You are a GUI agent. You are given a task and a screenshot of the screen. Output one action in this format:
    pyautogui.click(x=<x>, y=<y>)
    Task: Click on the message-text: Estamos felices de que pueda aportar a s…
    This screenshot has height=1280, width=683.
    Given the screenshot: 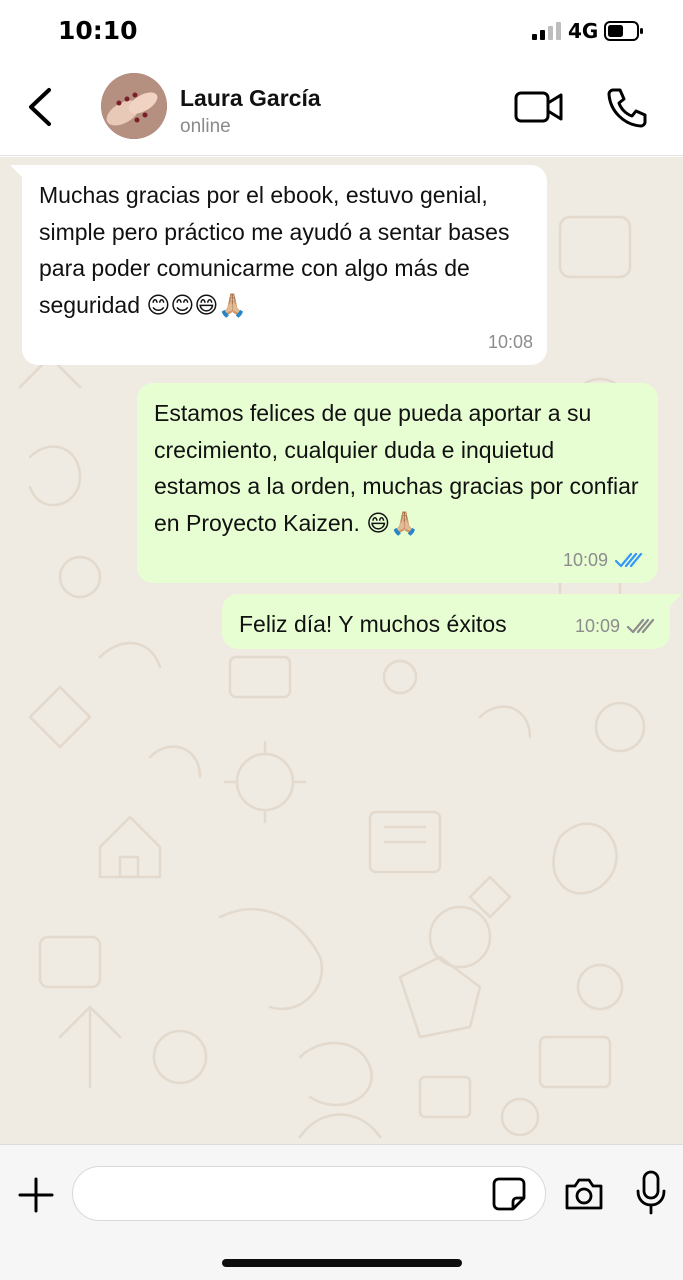 What is the action you would take?
    pyautogui.click(x=396, y=468)
    